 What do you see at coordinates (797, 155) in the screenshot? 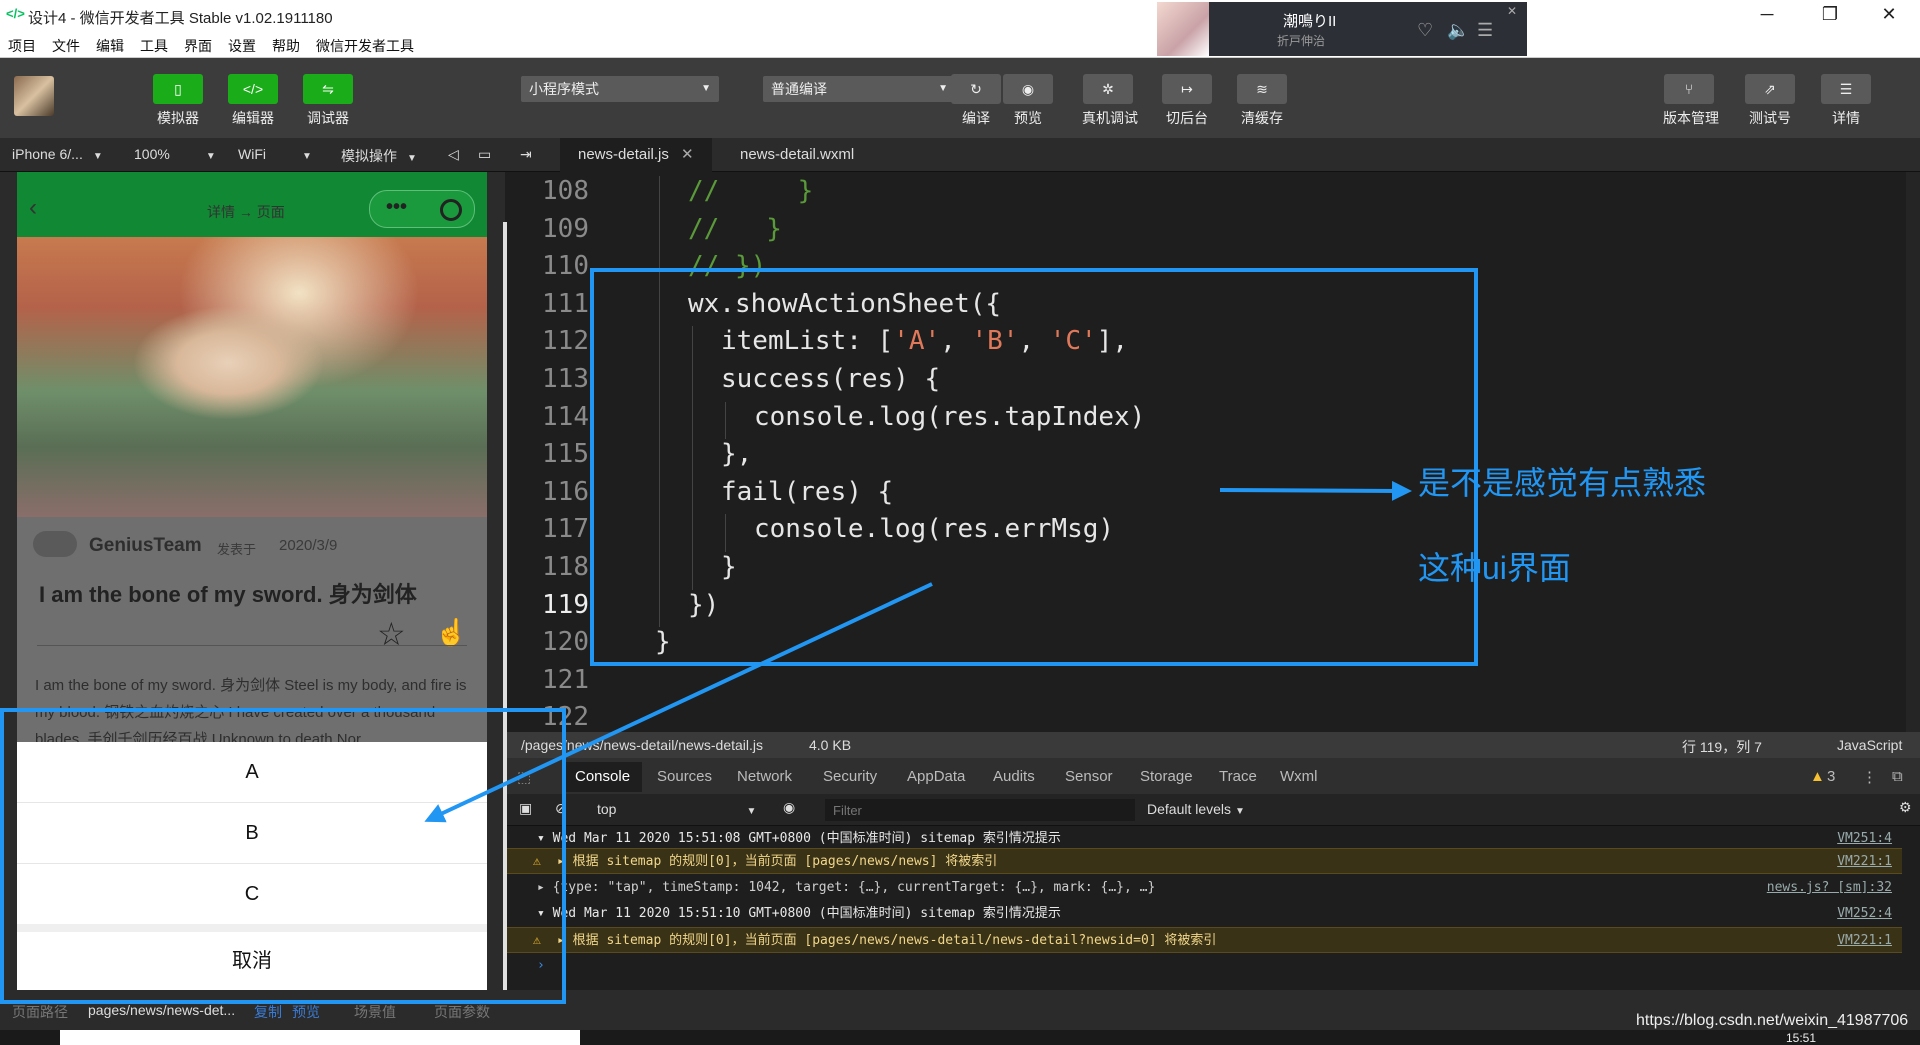
I see `tab-news-detail-wxml: news-detail.wxml` at bounding box center [797, 155].